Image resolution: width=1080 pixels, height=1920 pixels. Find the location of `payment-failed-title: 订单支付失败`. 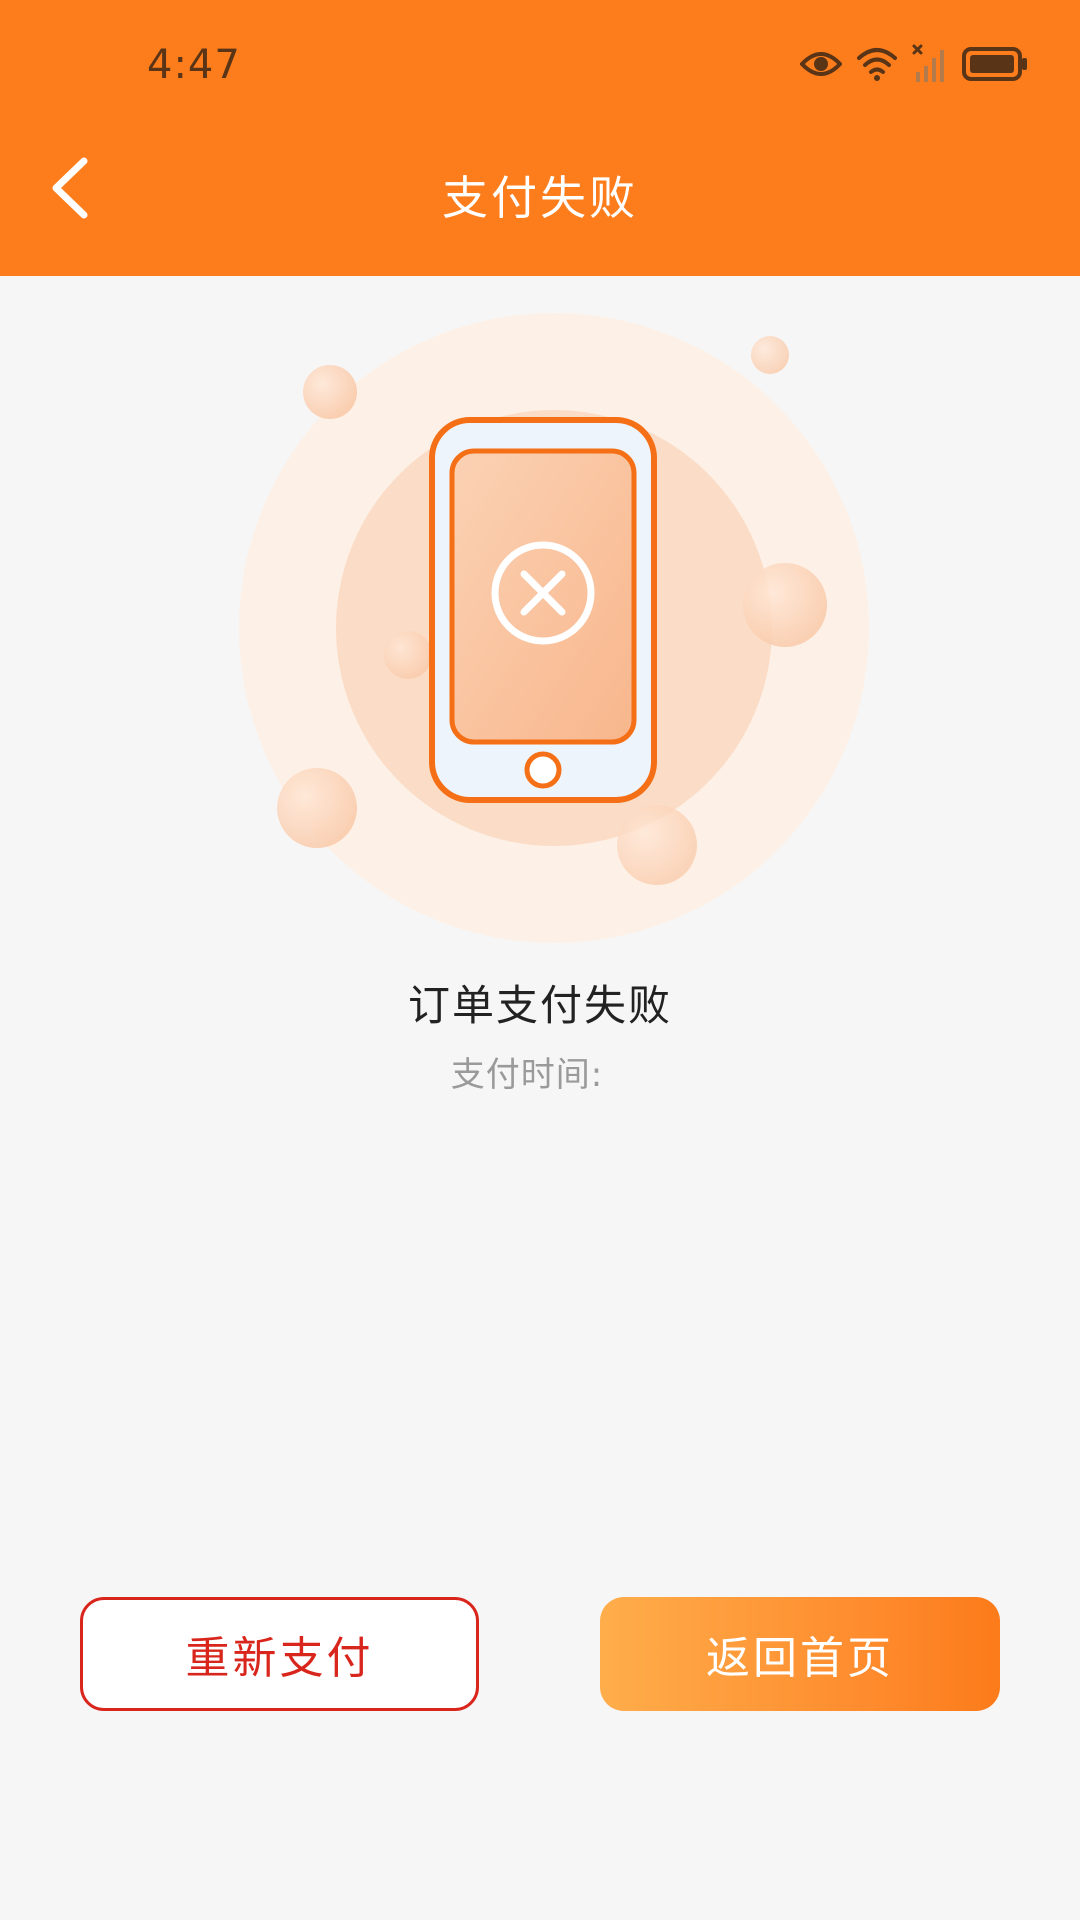

payment-failed-title: 订单支付失败 is located at coordinates (539, 1005).